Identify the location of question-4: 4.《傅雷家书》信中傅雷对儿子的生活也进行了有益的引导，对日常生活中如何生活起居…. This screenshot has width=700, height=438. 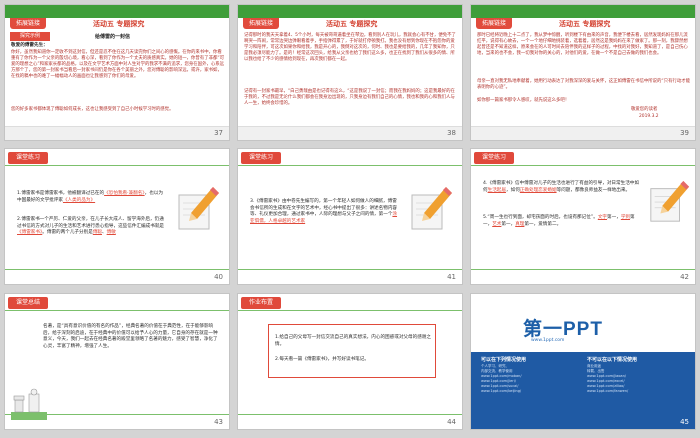
(563, 187).